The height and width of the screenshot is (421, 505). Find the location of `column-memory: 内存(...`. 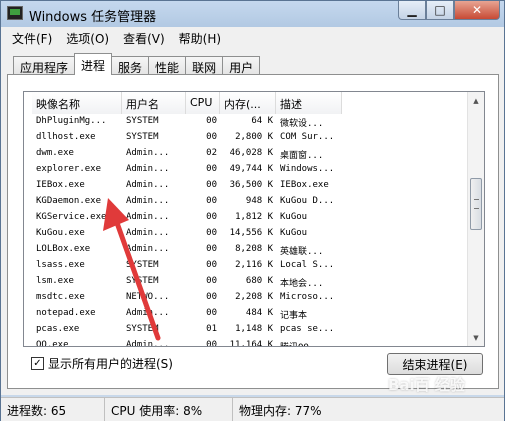

column-memory: 内存(... is located at coordinates (248, 103).